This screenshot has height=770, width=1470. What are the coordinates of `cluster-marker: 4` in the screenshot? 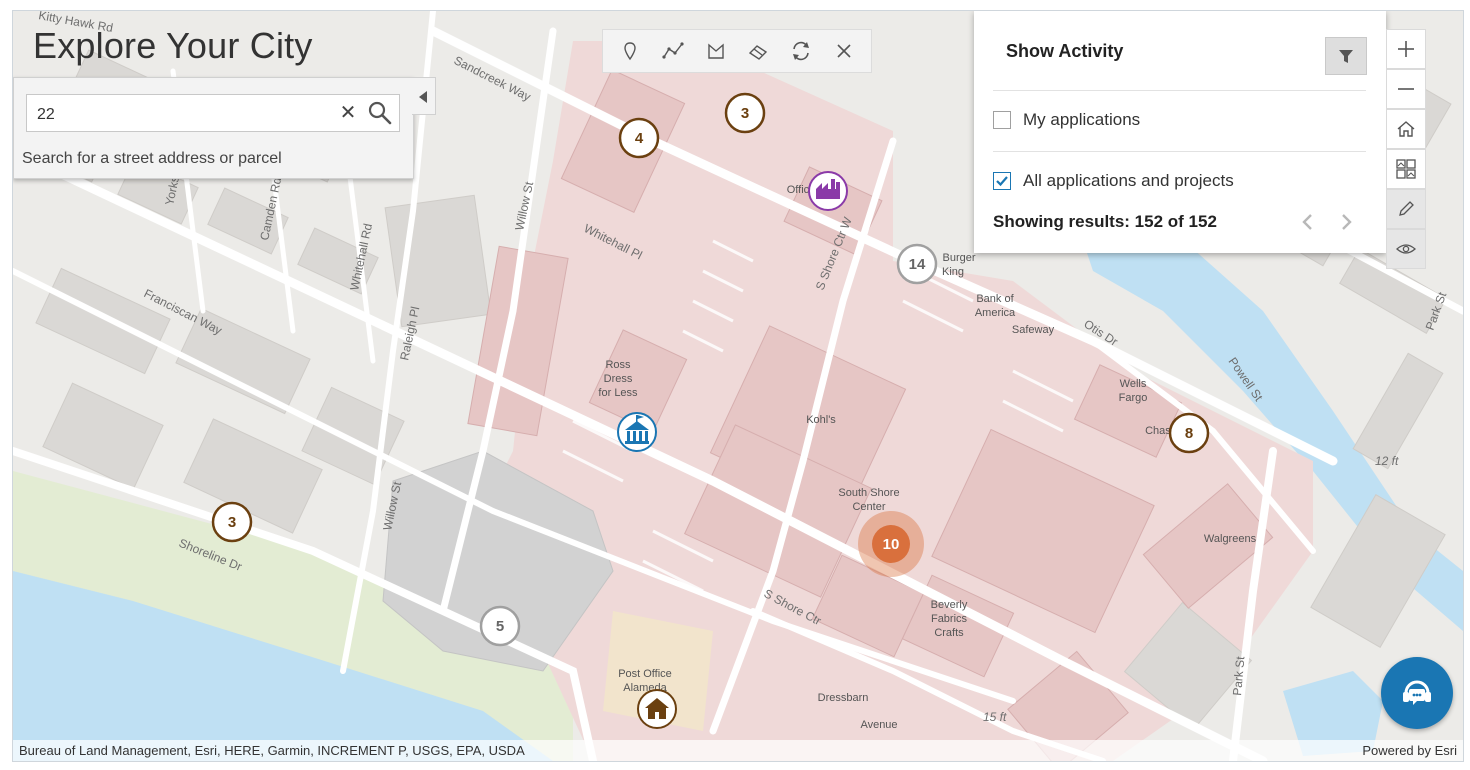 It's located at (639, 138).